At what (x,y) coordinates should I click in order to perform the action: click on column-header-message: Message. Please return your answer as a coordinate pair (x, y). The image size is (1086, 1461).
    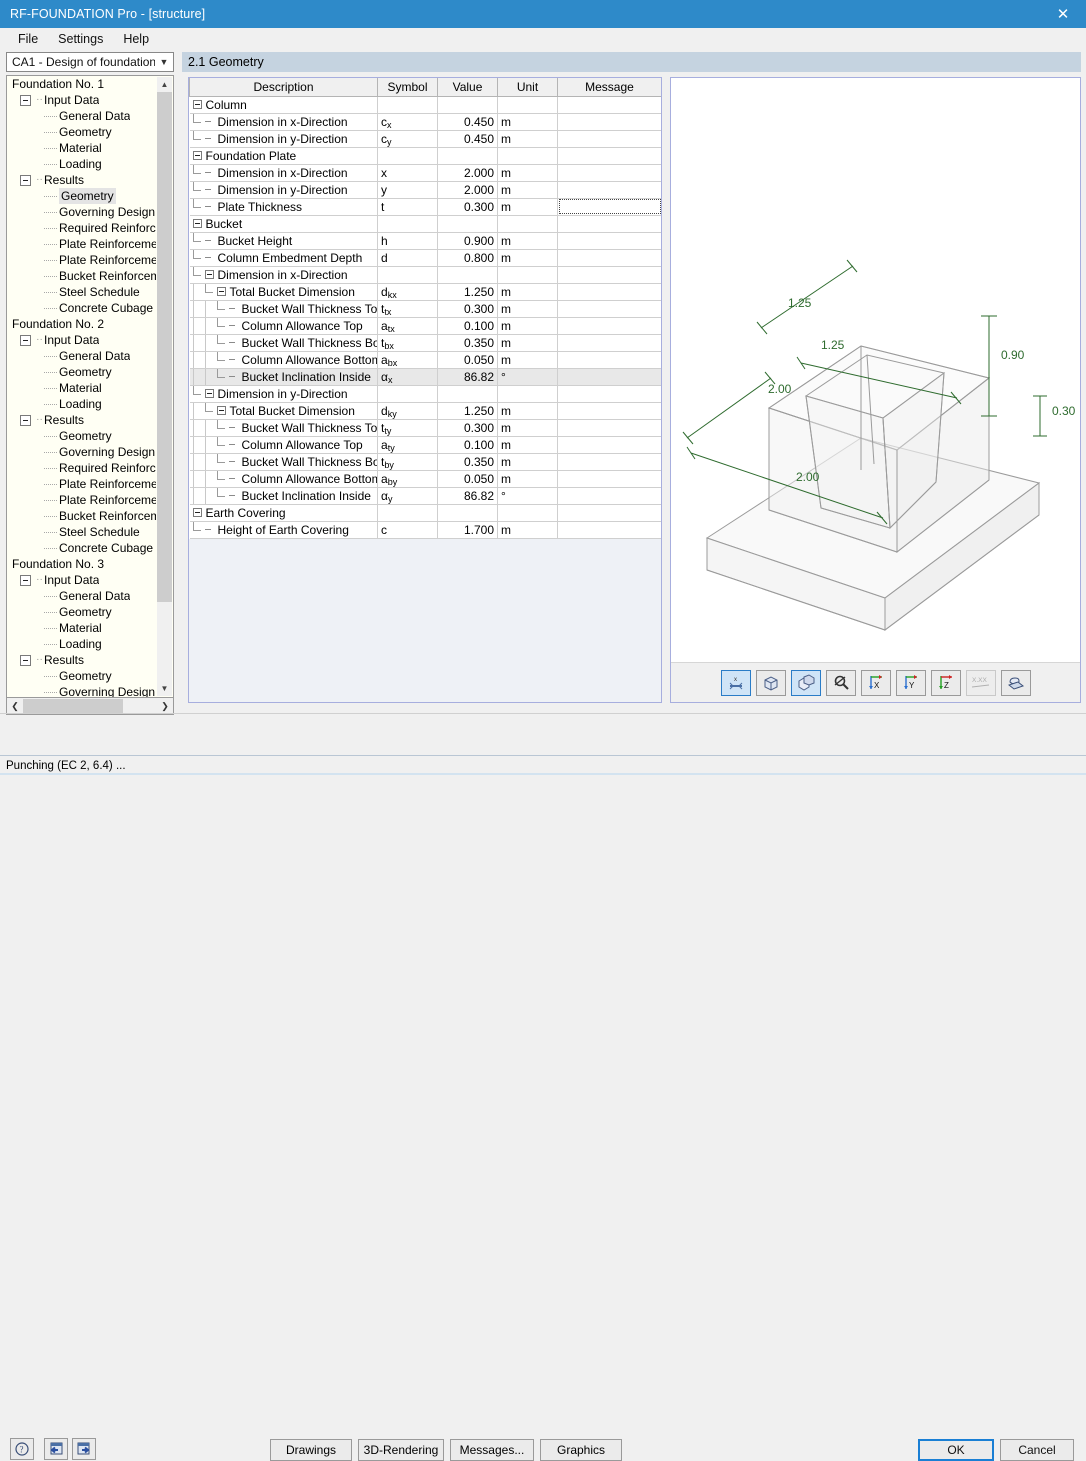
    Looking at the image, I should click on (609, 87).